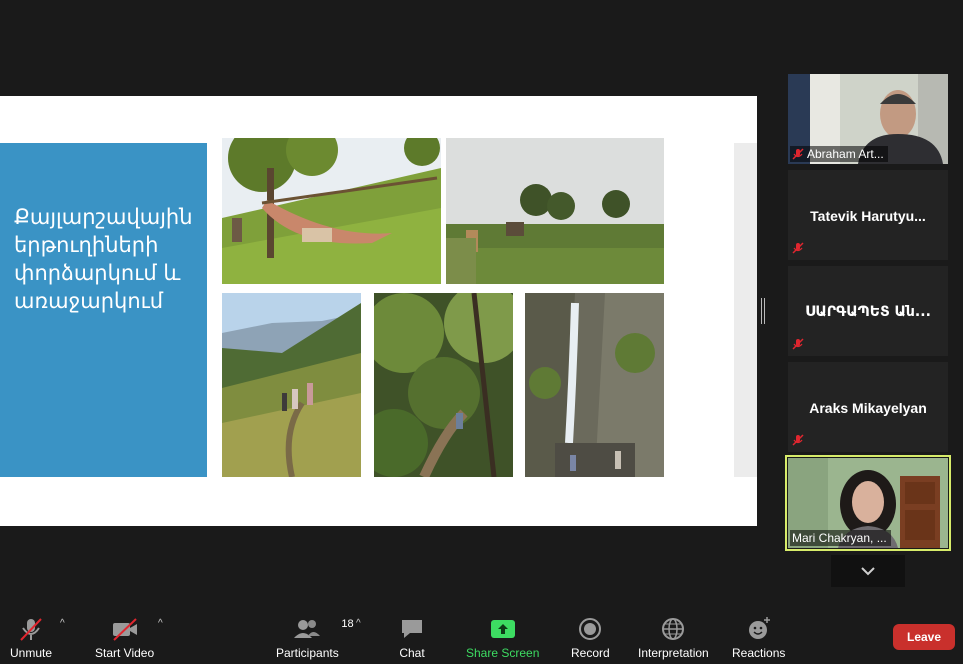 Image resolution: width=963 pixels, height=664 pixels. I want to click on slide-title-line-1: Քայլարշավային, so click(103, 217).